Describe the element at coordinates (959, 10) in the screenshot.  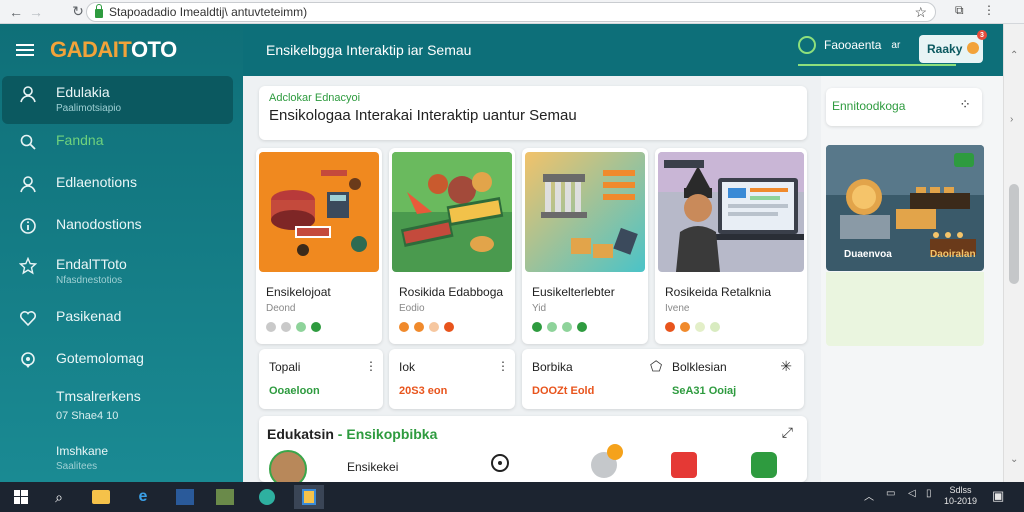
I see `tab-icon: ⧉` at that location.